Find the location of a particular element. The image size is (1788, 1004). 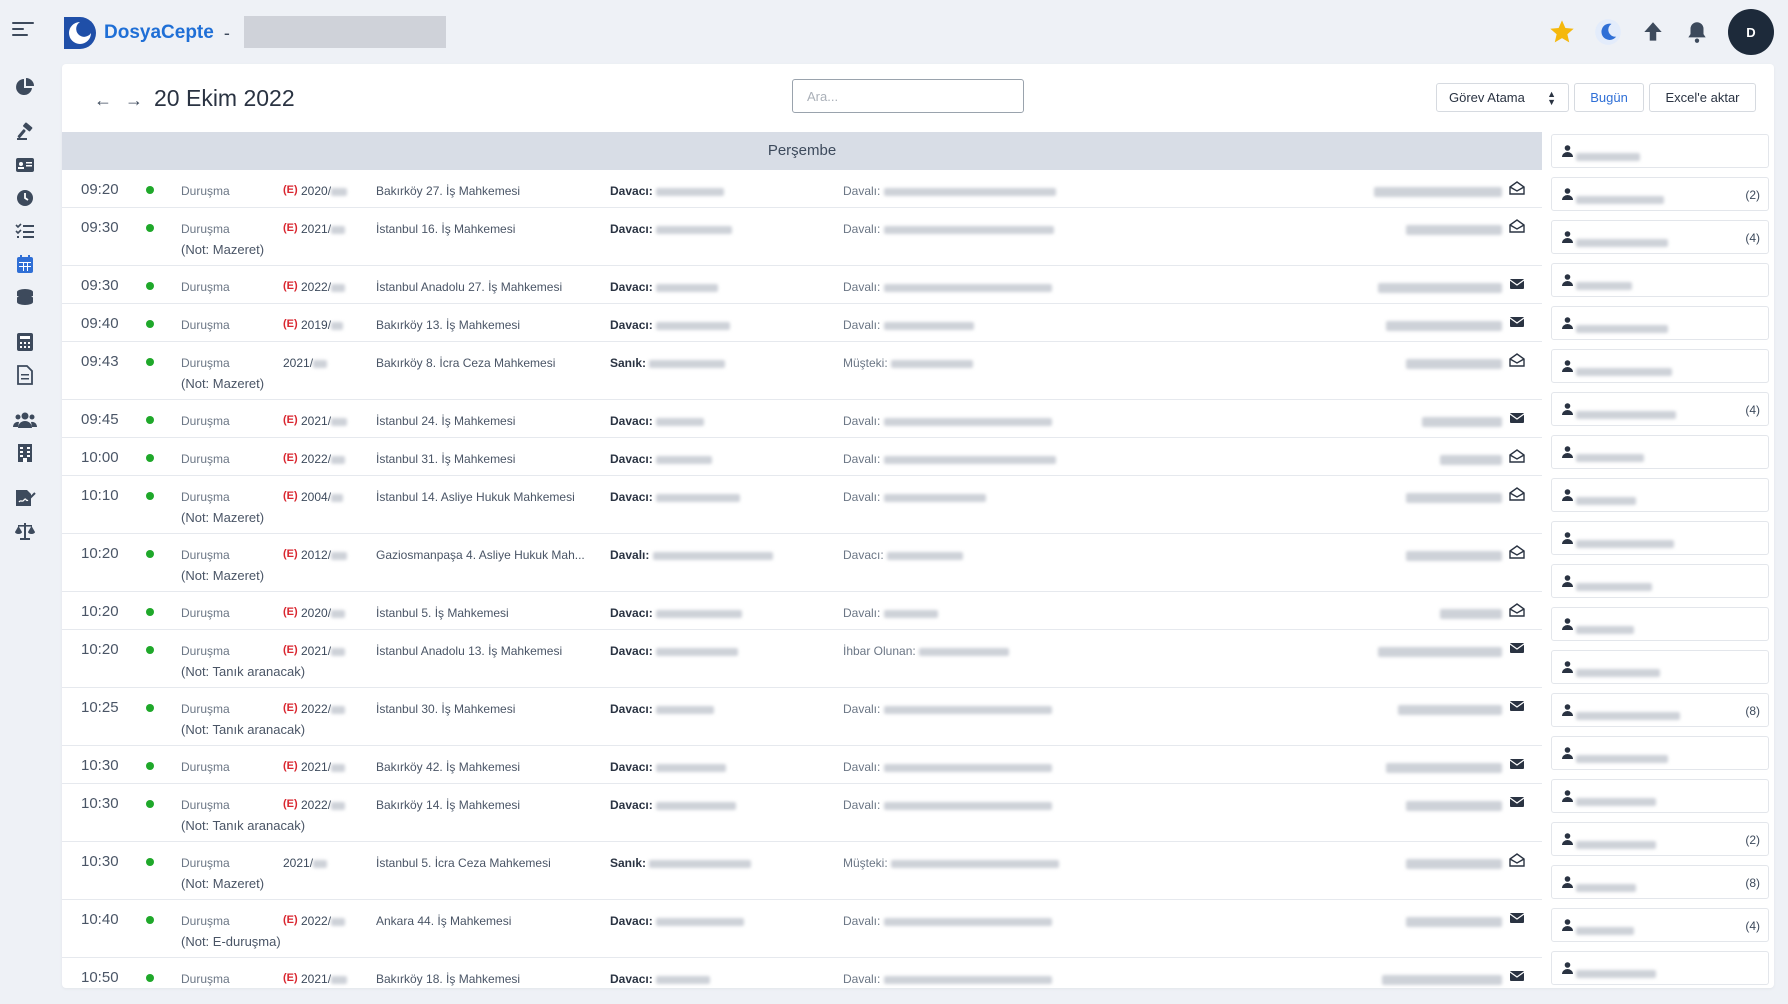

moon-icon is located at coordinates (1608, 32).